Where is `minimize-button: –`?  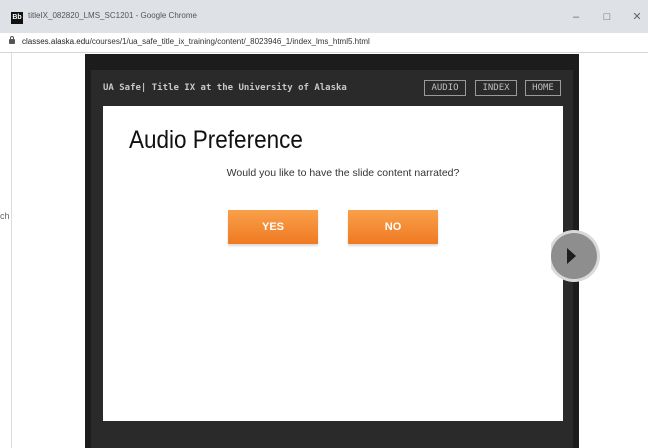 minimize-button: – is located at coordinates (576, 17).